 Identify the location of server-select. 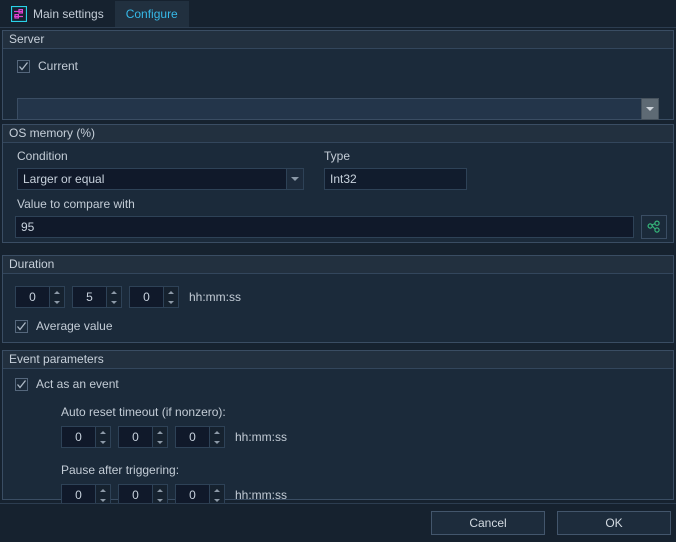
(338, 109).